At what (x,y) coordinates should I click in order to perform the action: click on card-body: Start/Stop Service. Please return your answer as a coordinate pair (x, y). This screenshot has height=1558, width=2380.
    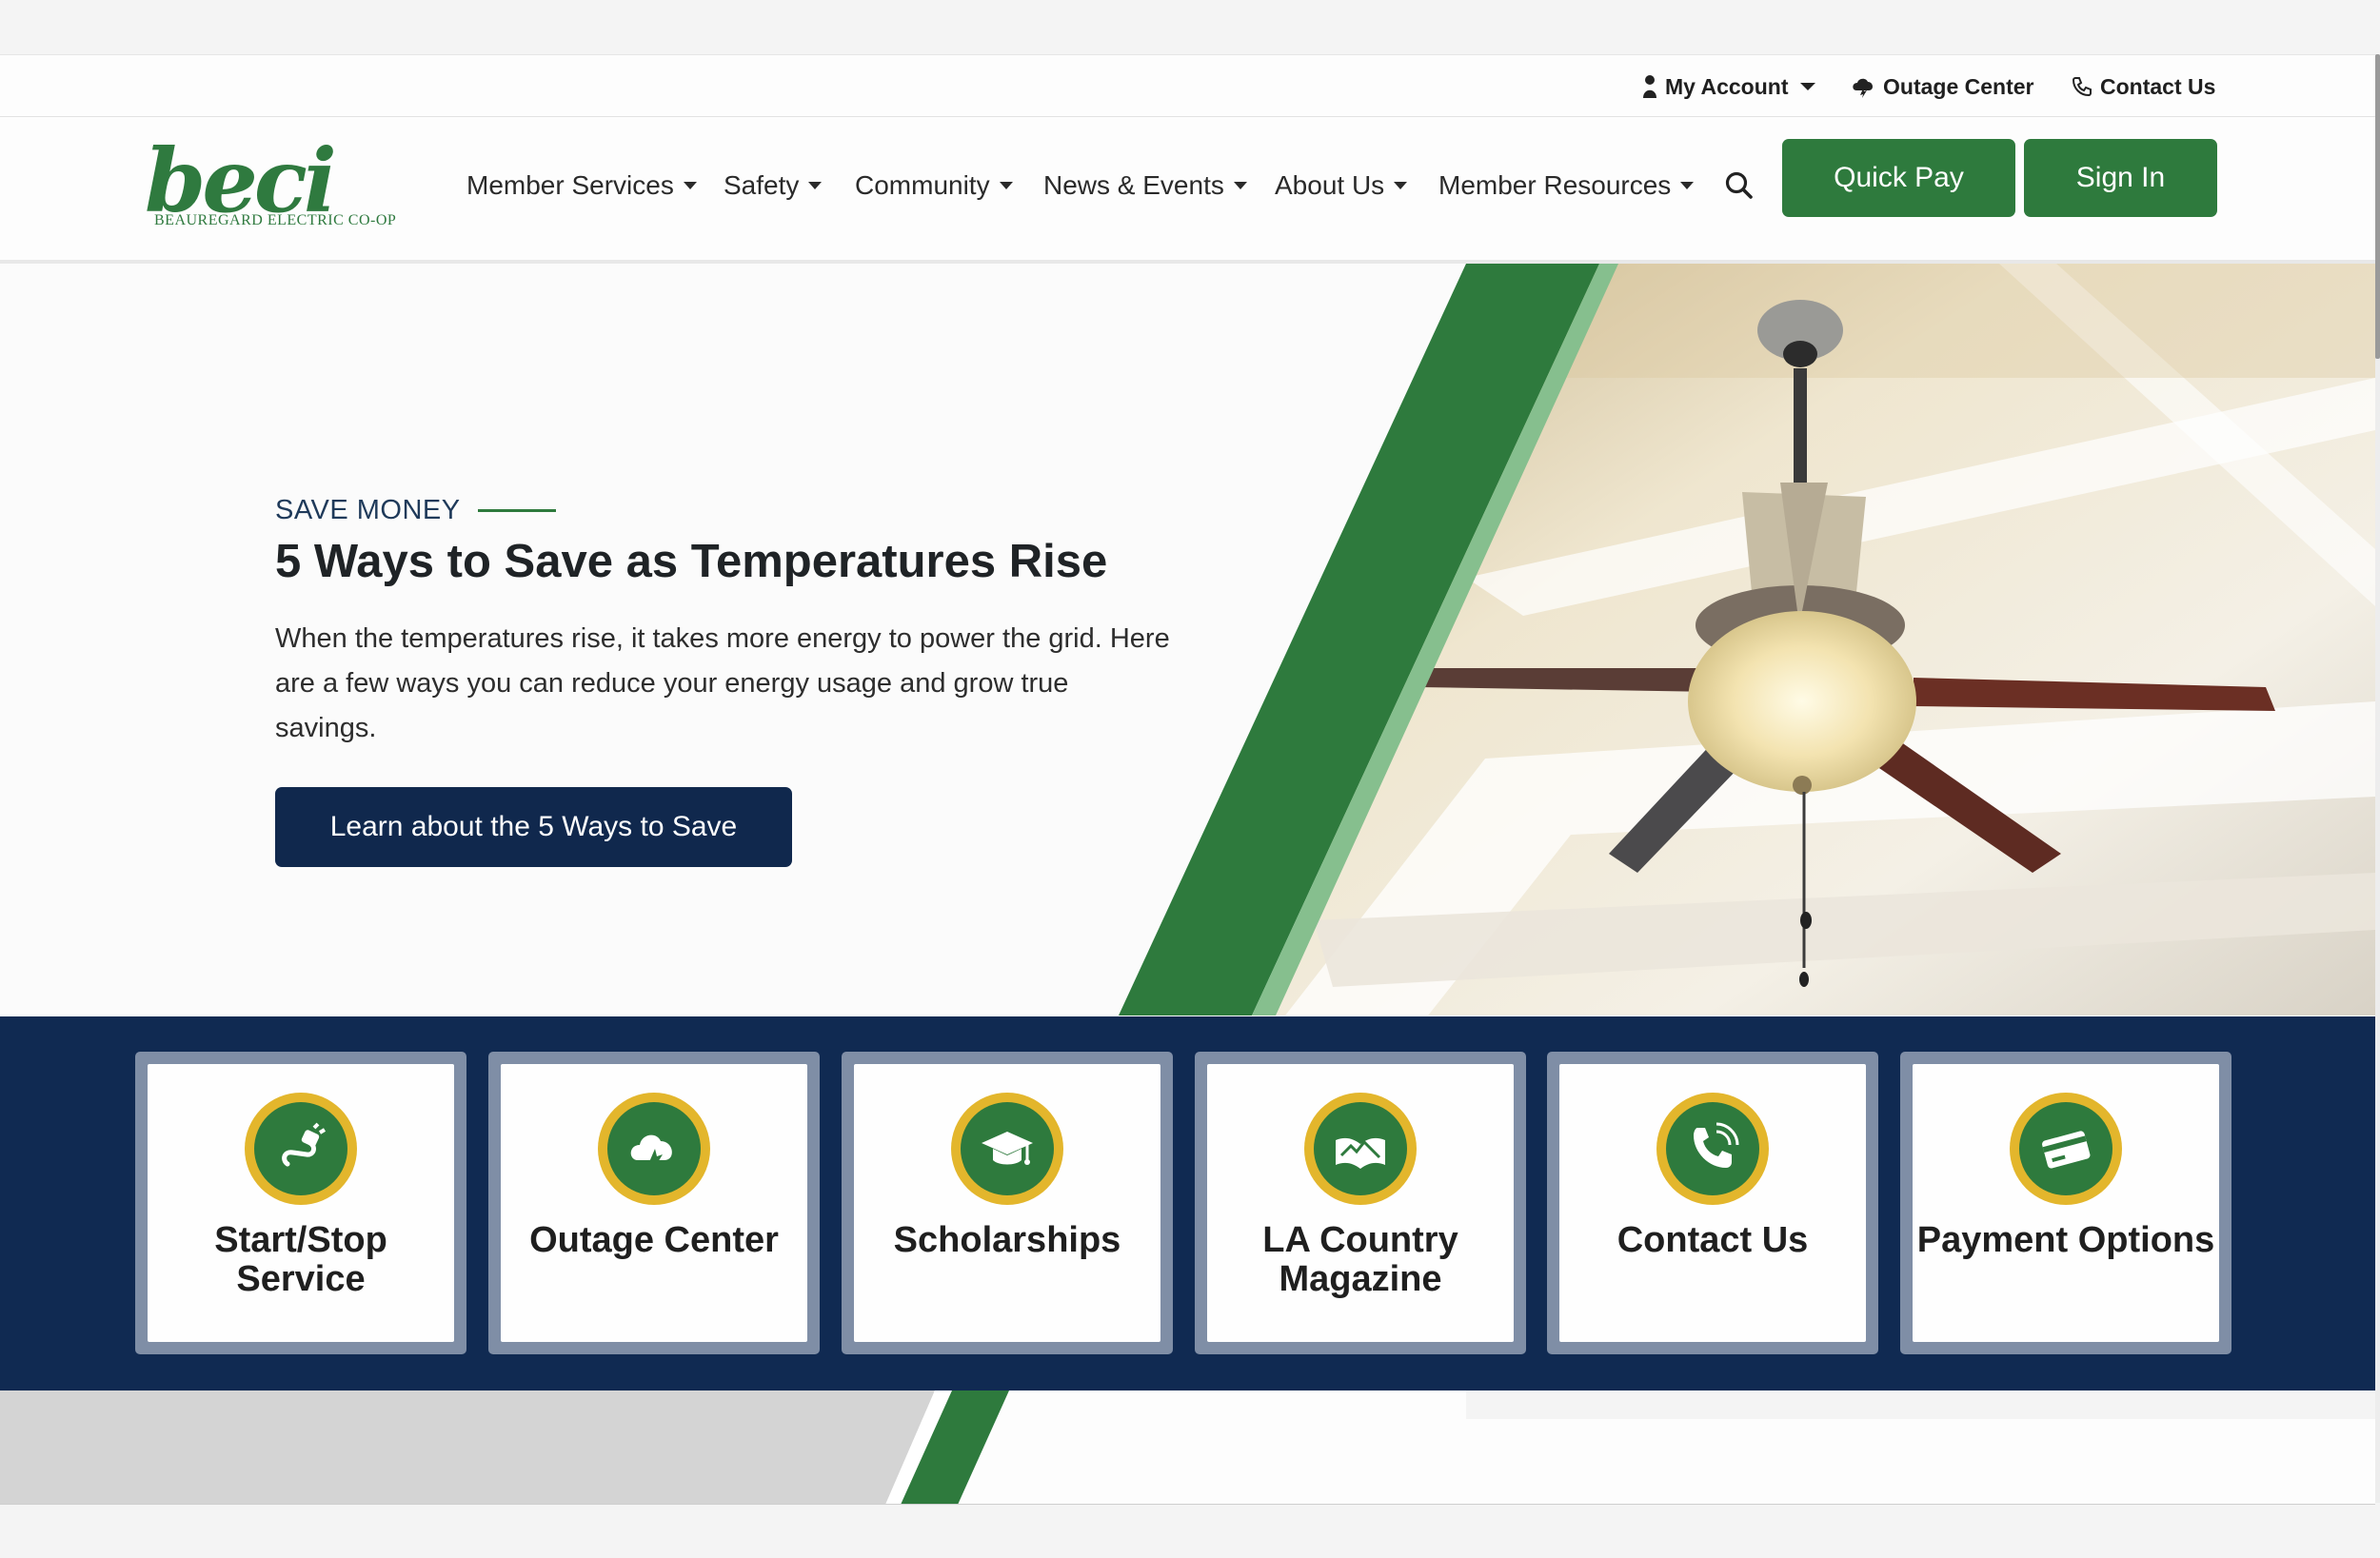
    Looking at the image, I should click on (301, 1203).